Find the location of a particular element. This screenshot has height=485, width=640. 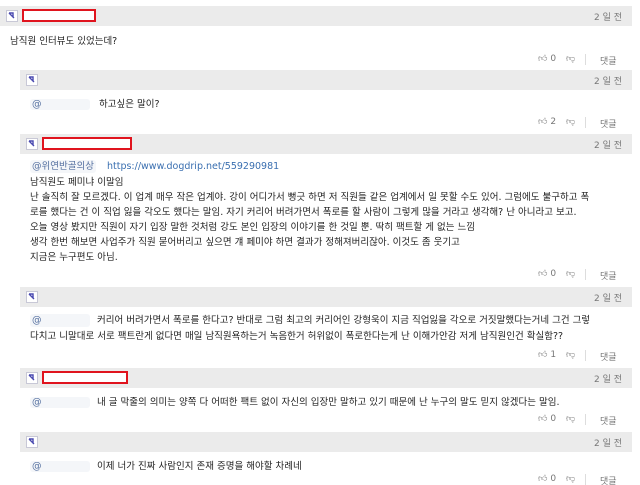

like-count: 1 is located at coordinates (553, 355).